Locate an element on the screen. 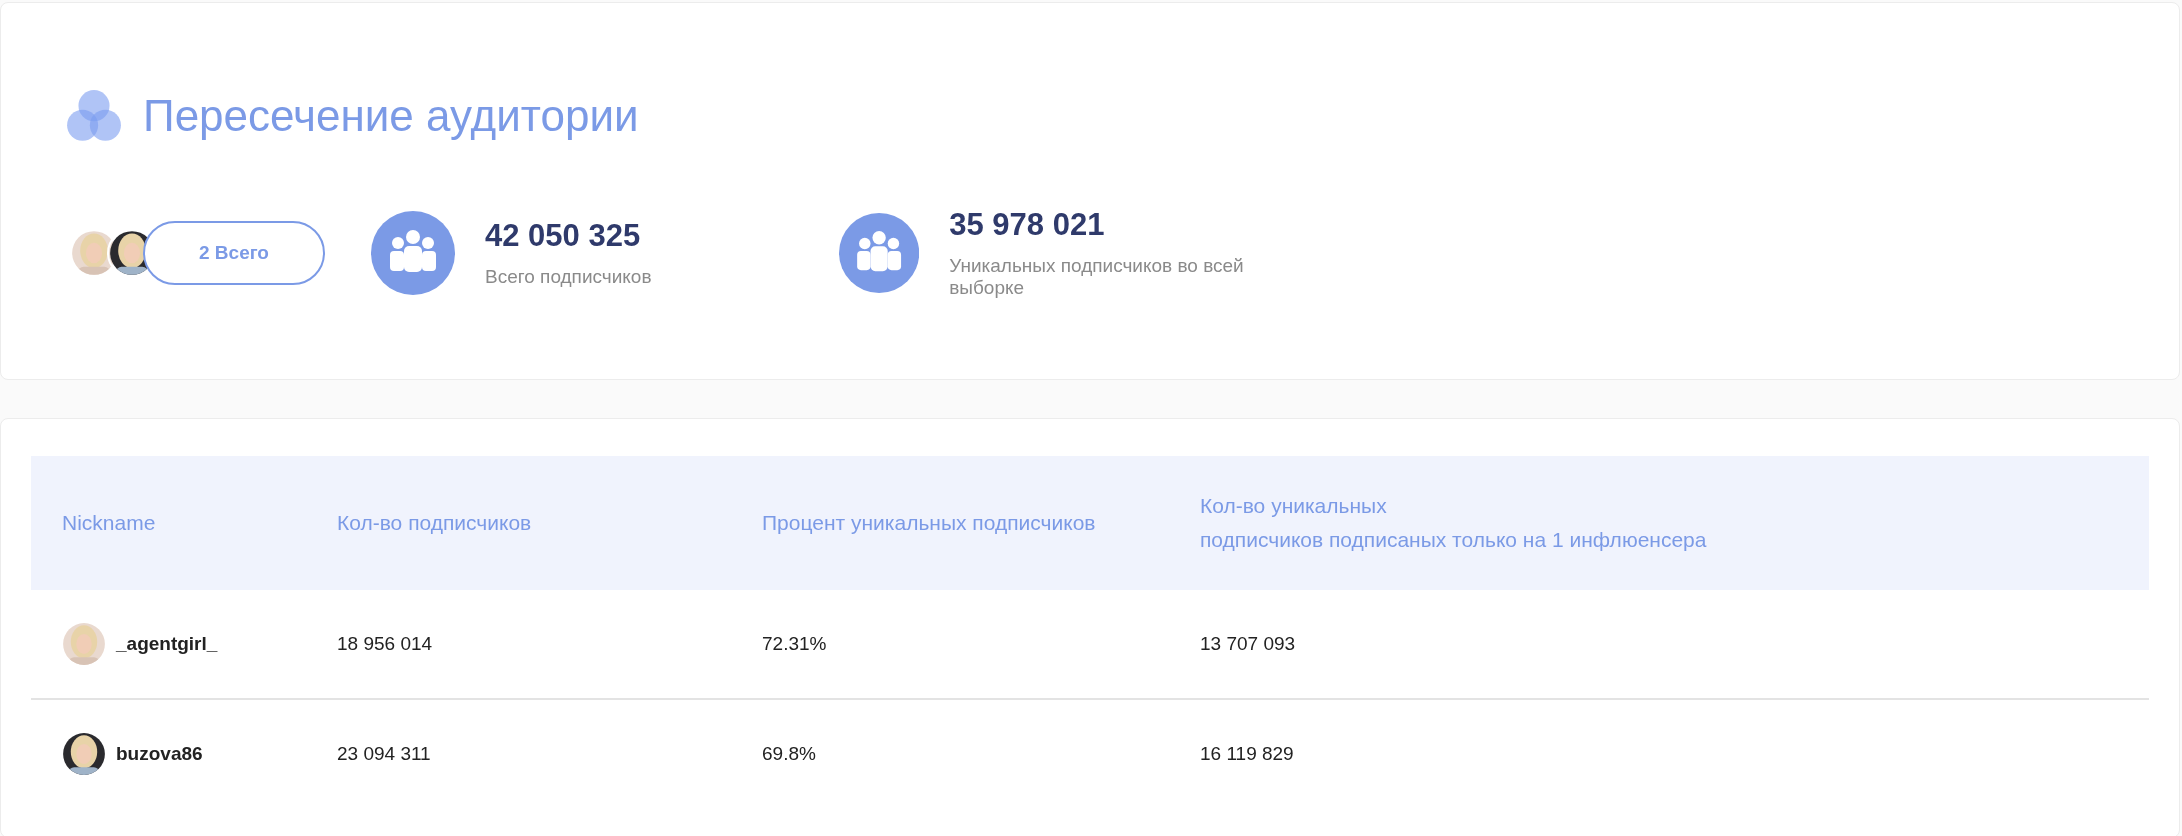 The height and width of the screenshot is (836, 2182). stat-value: 35 978 021 is located at coordinates (1027, 225).